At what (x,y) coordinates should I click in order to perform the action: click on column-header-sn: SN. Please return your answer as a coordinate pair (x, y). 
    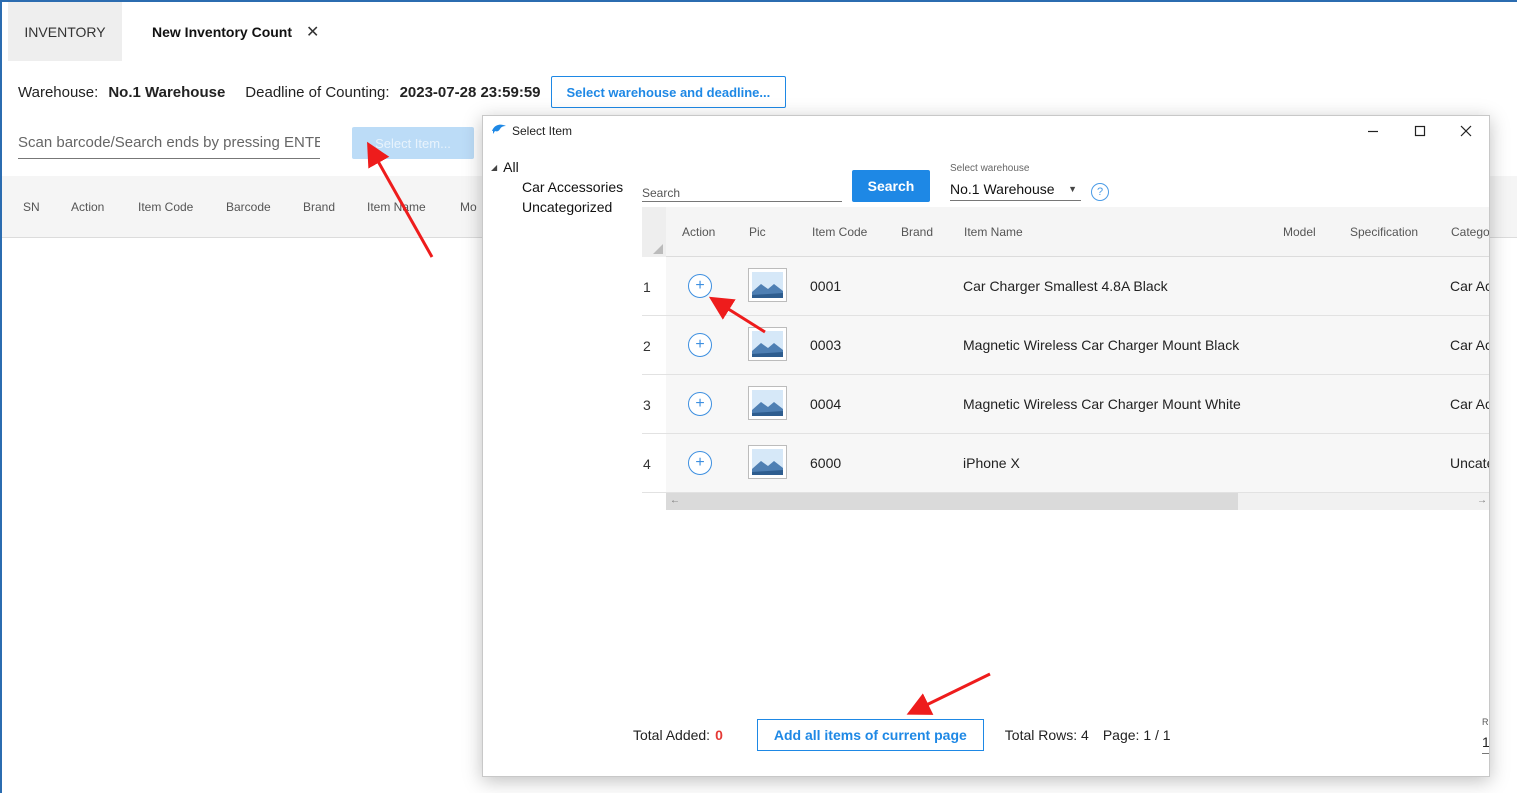
    Looking at the image, I should click on (31, 207).